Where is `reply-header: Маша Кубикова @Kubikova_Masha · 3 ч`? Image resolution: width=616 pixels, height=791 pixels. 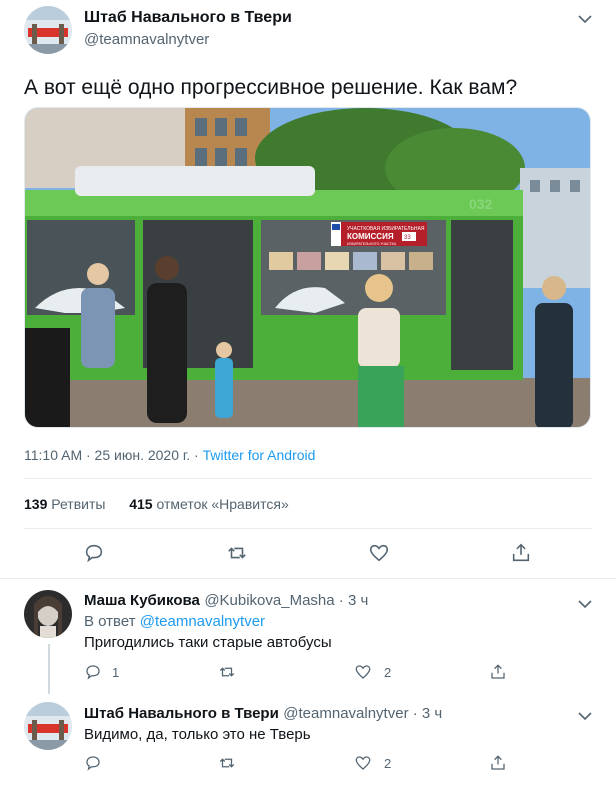
reply-header: Маша Кубикова @Kubikova_Masha · 3 ч is located at coordinates (226, 601).